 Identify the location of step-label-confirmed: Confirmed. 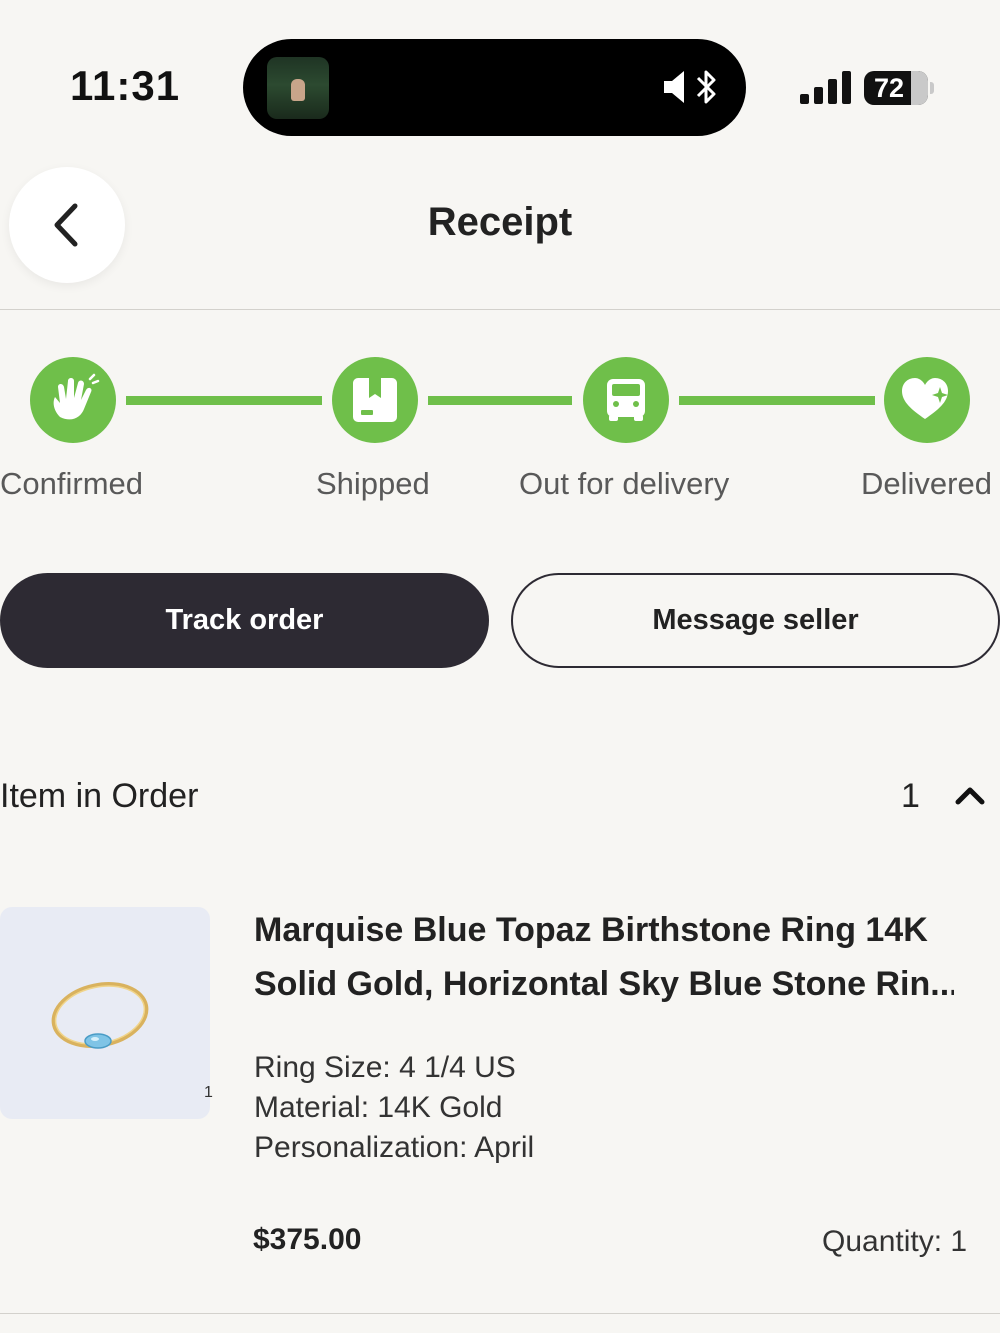
(71, 483).